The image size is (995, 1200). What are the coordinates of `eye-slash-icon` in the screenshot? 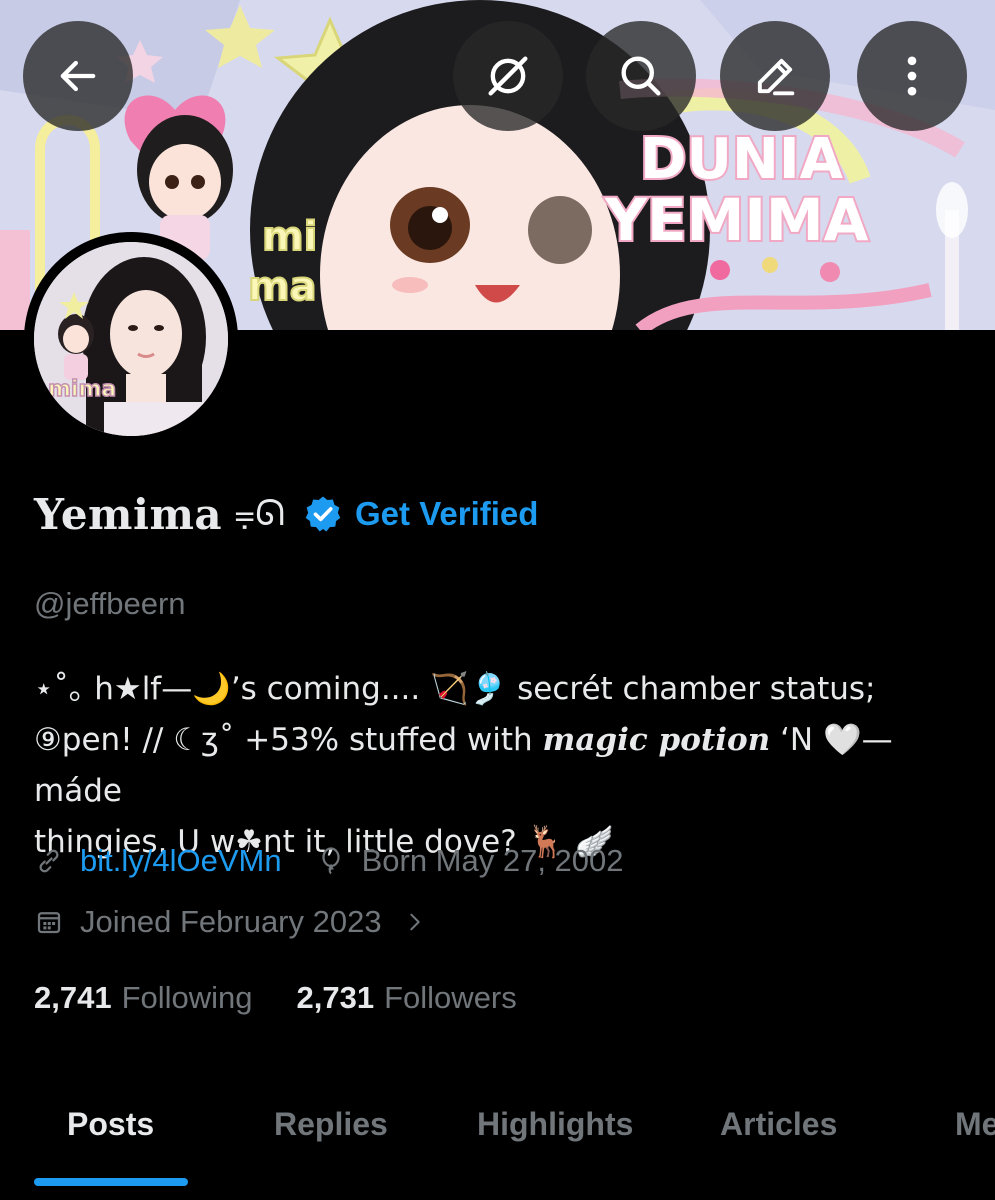 It's located at (508, 76).